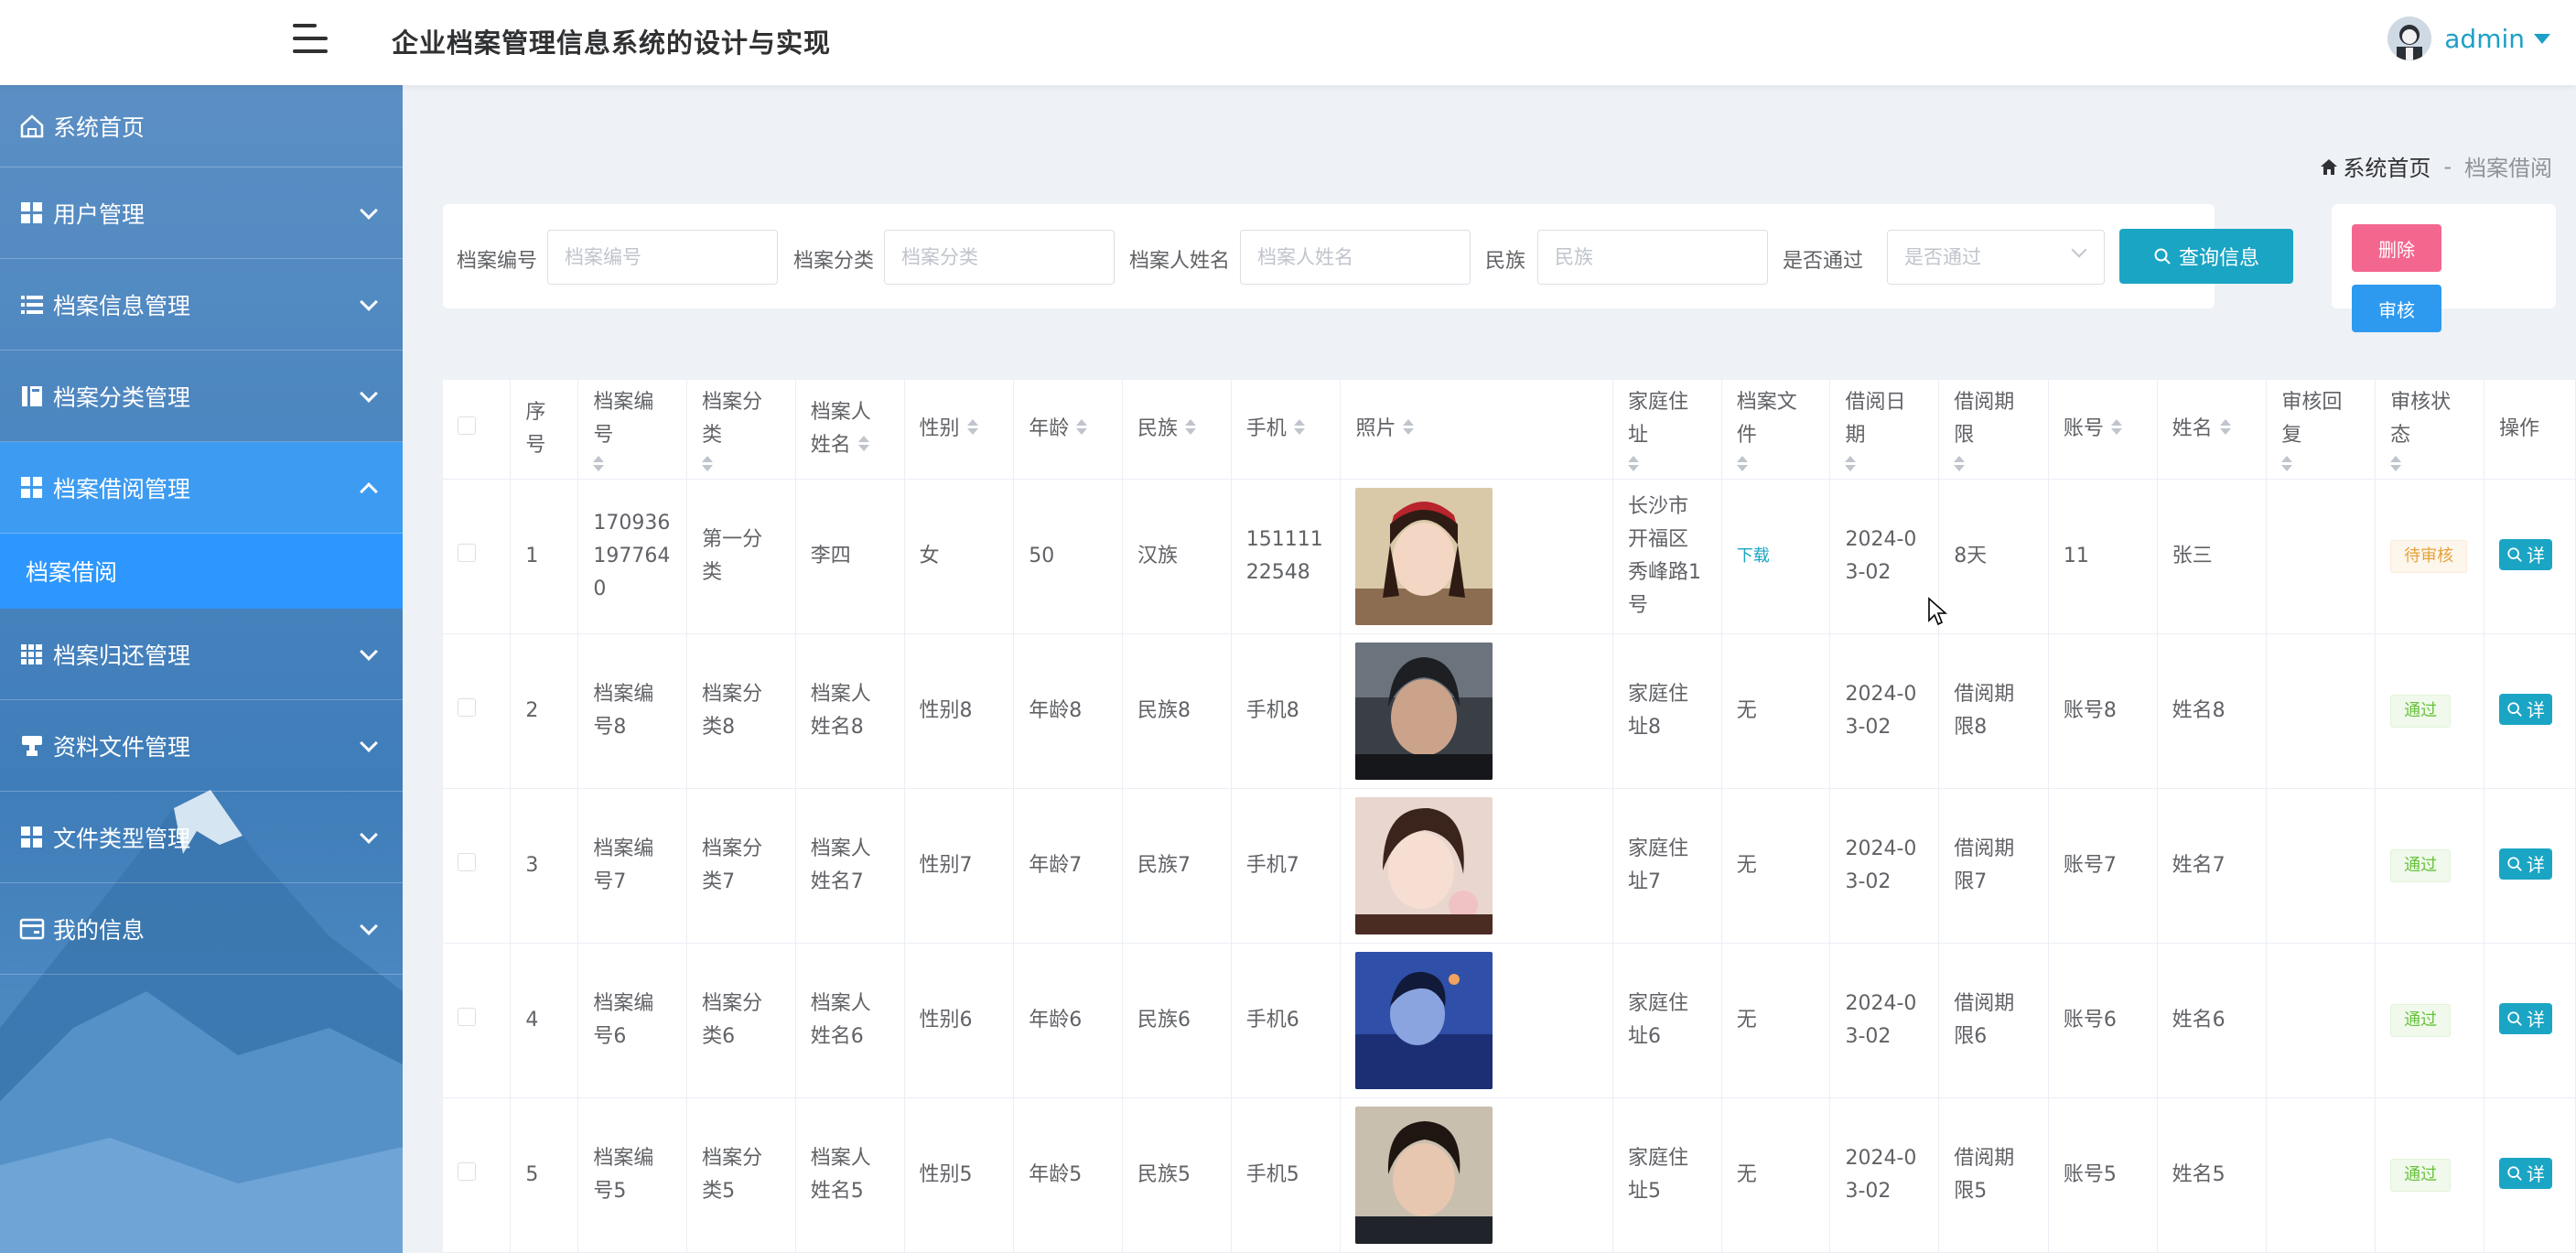 The image size is (2576, 1253). What do you see at coordinates (1776, 430) in the screenshot?
I see `col-header-file: 档案文件` at bounding box center [1776, 430].